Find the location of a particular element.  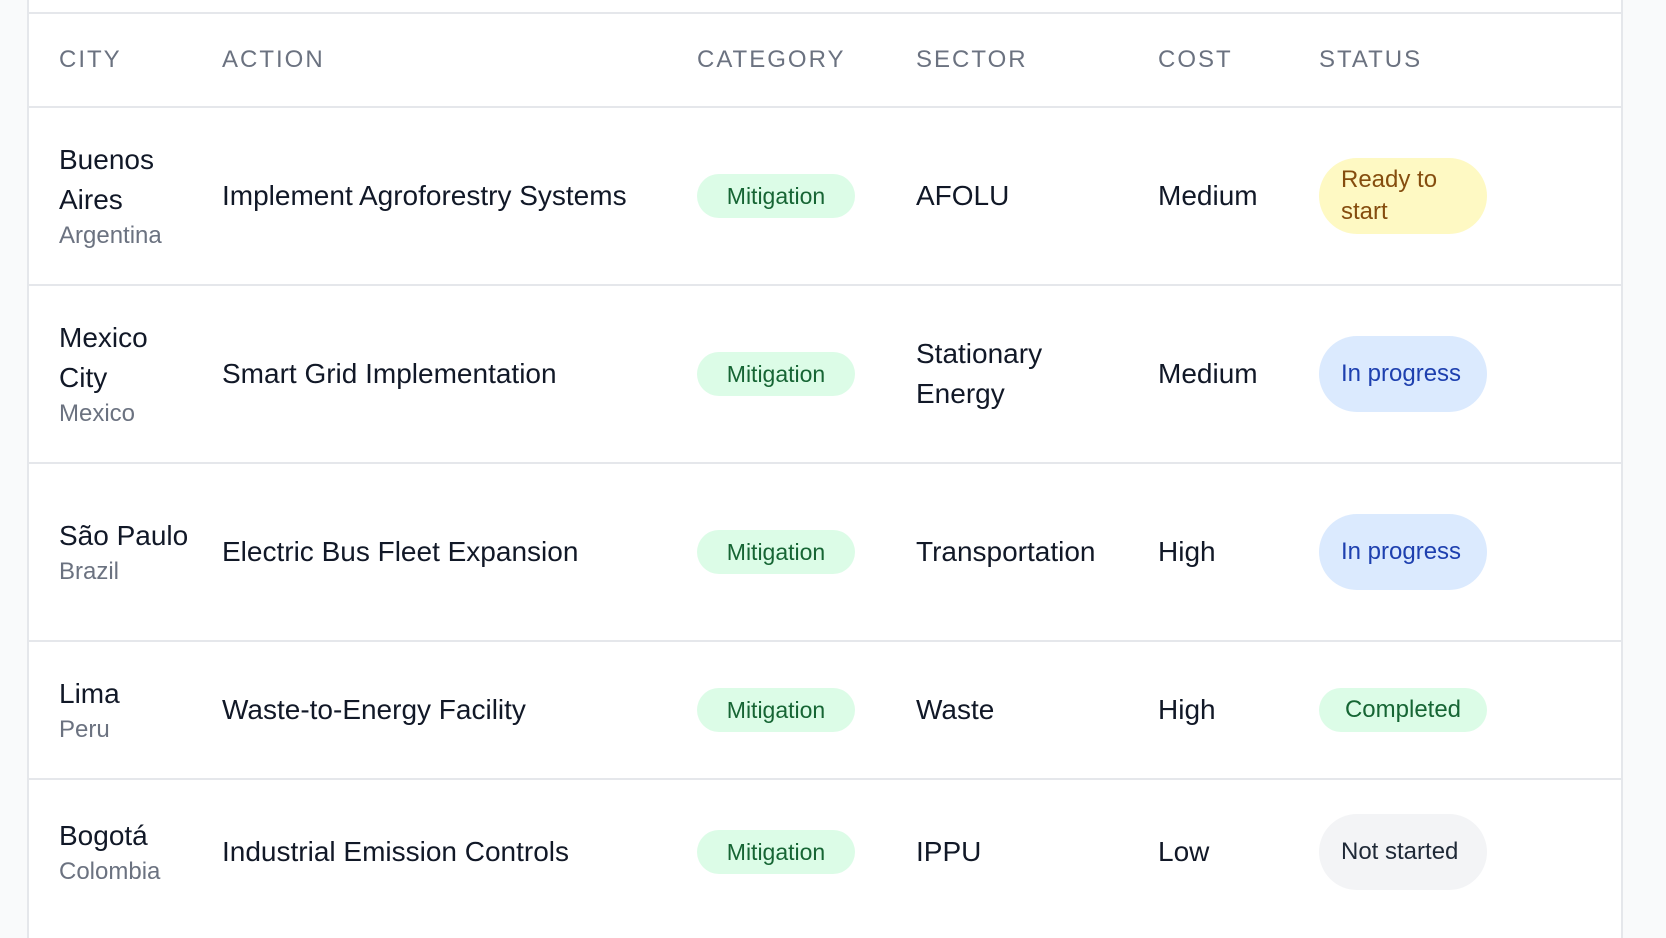

status-badge: Not started is located at coordinates (1403, 852).